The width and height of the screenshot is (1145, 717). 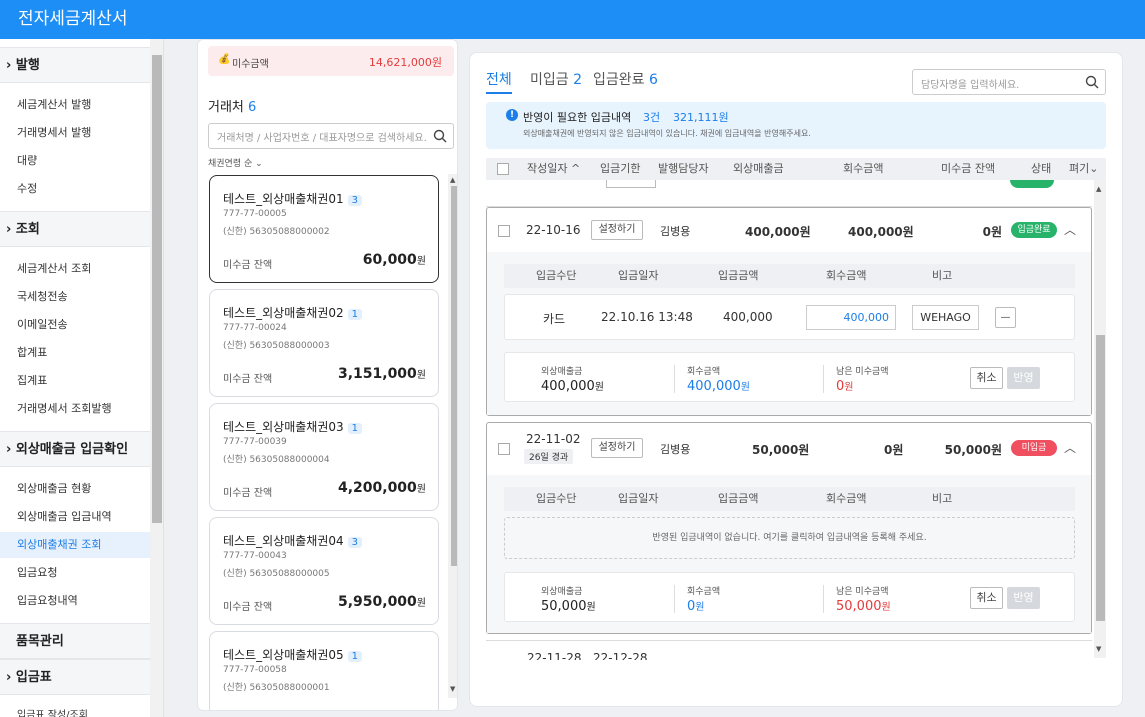 I want to click on sub-col-method: 입금수단, so click(x=556, y=275).